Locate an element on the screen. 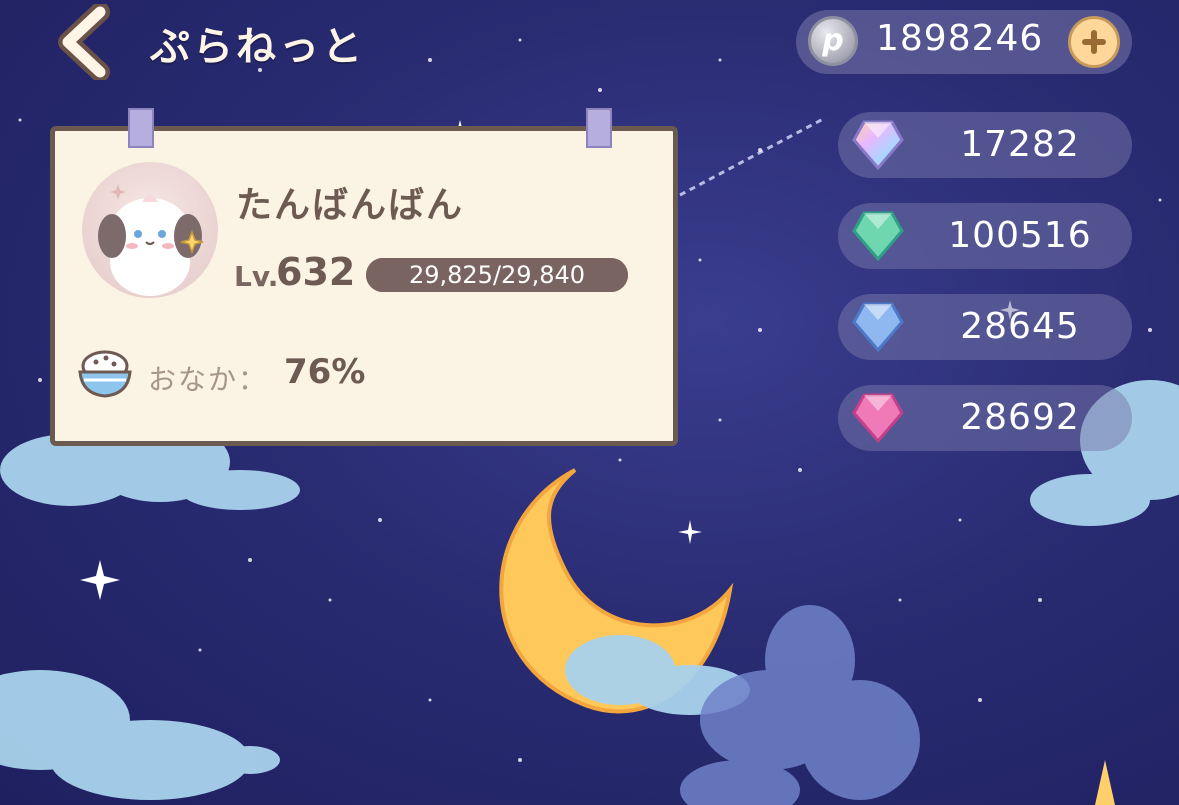 The image size is (1179, 805). pink-gem-icon is located at coordinates (878, 418).